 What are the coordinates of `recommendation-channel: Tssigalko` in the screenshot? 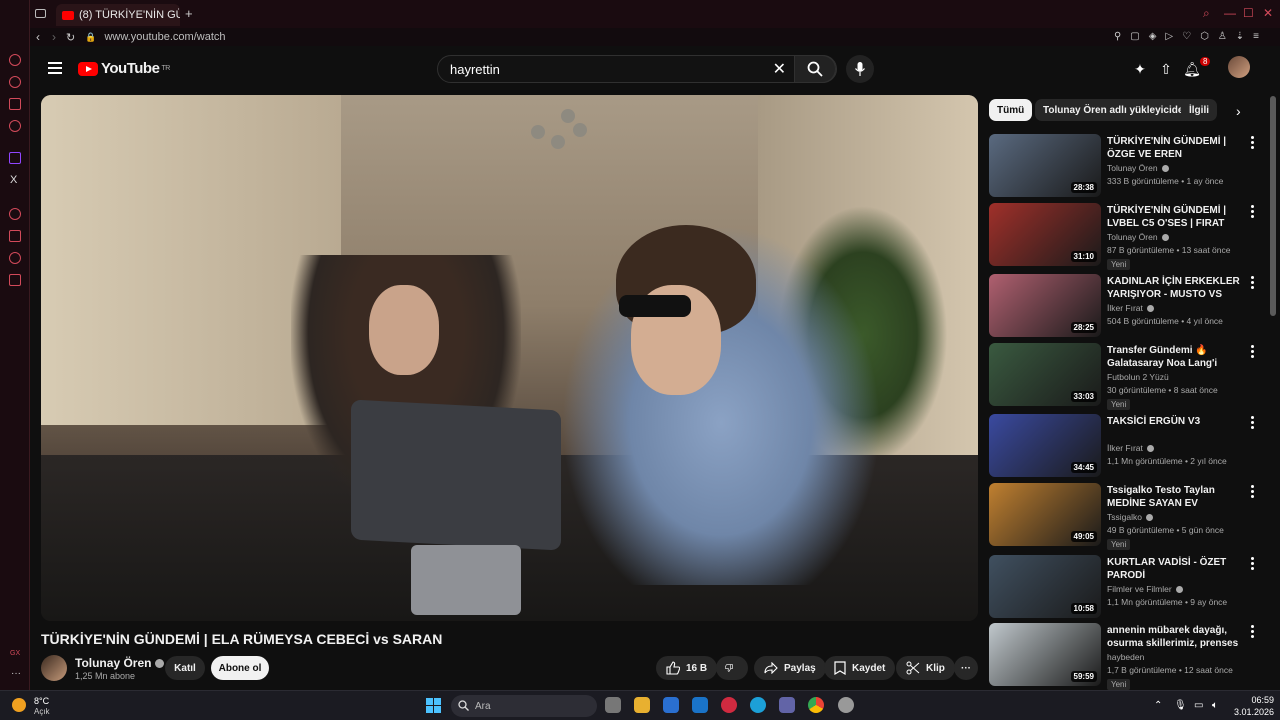 It's located at (1130, 517).